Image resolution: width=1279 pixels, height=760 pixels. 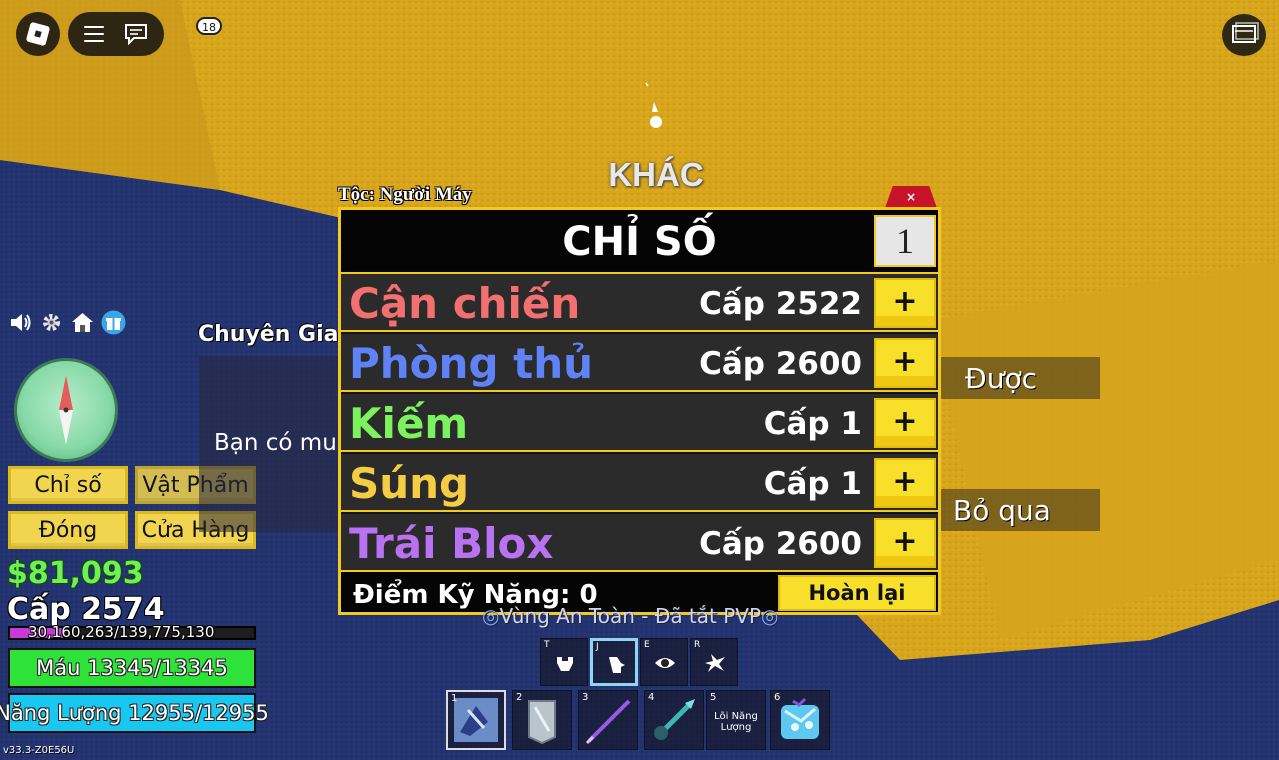 I want to click on hotbar-slot-2: 2, so click(x=542, y=720).